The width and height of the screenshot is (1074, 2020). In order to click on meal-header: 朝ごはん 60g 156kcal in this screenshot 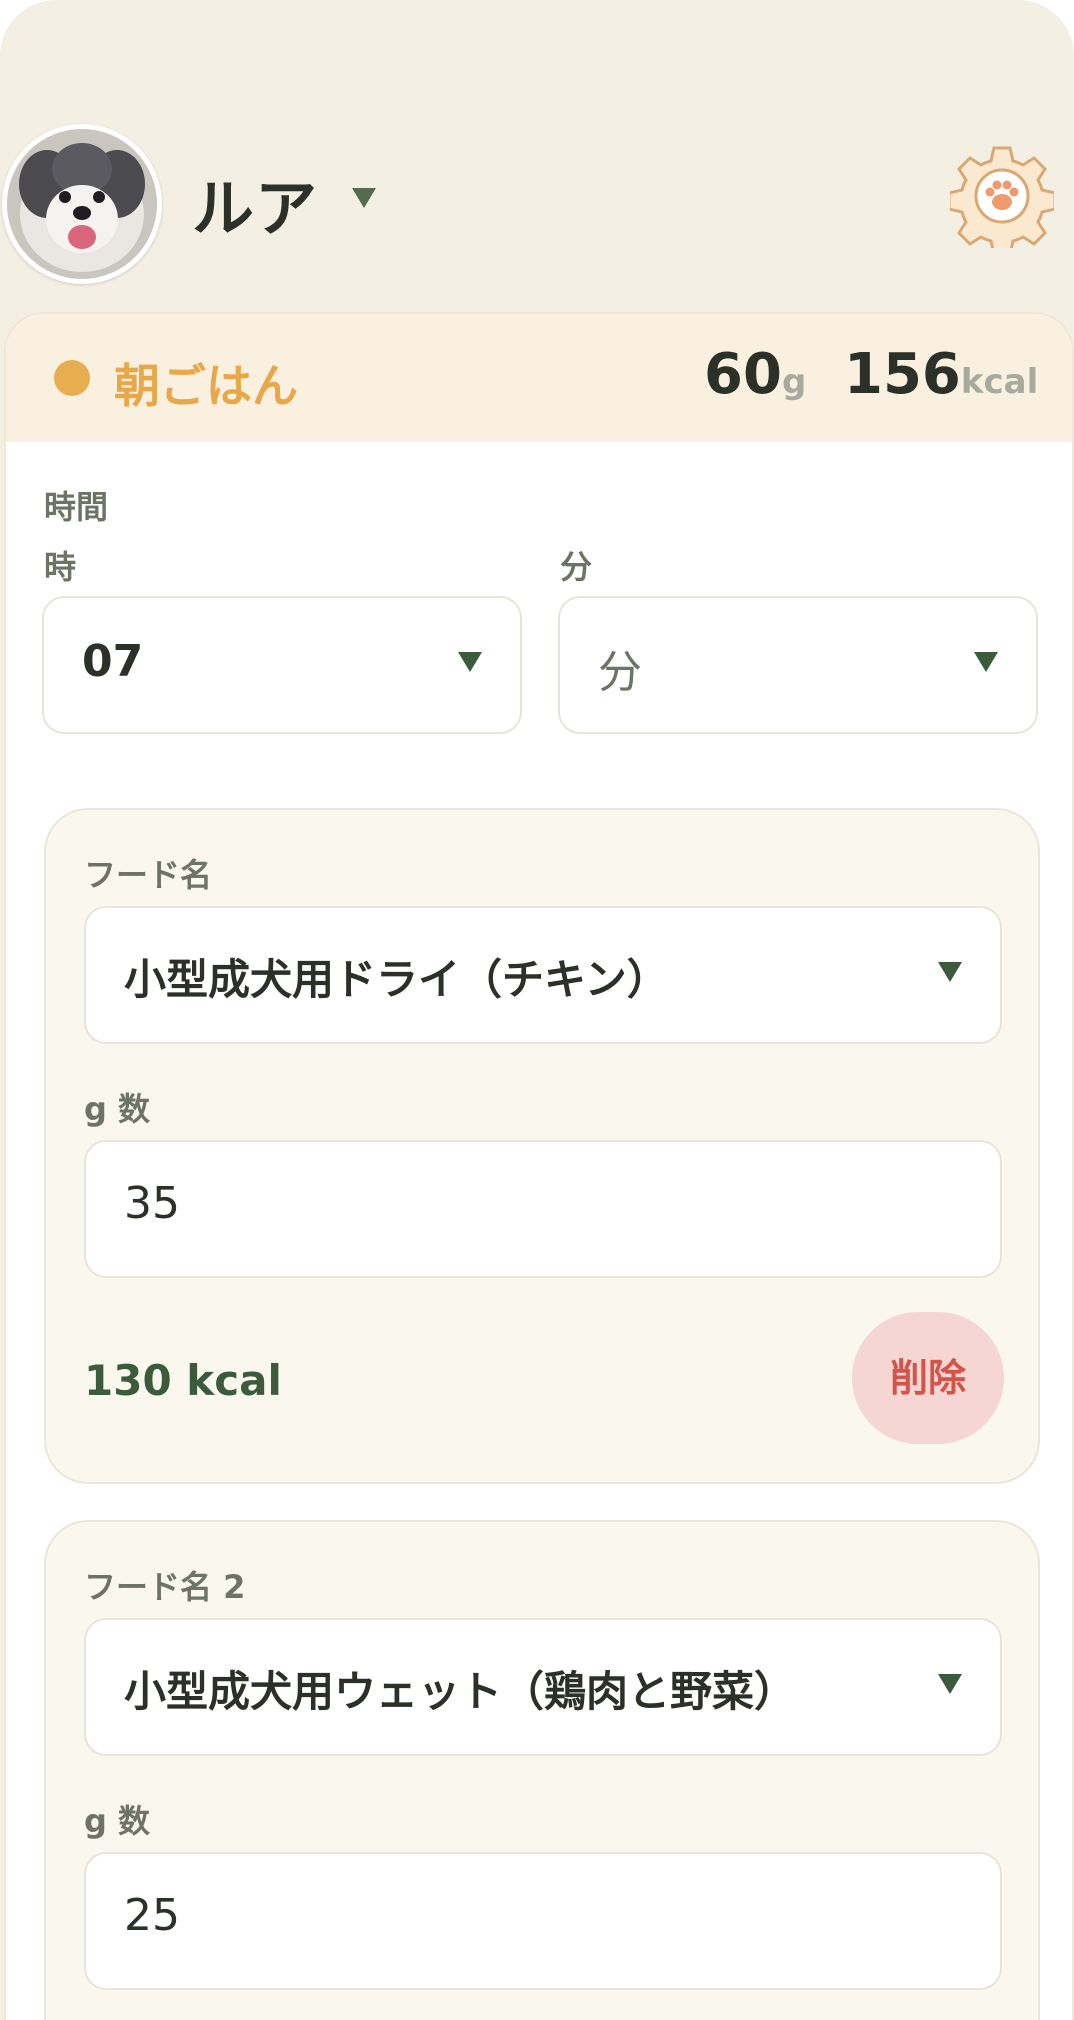, I will do `click(539, 378)`.